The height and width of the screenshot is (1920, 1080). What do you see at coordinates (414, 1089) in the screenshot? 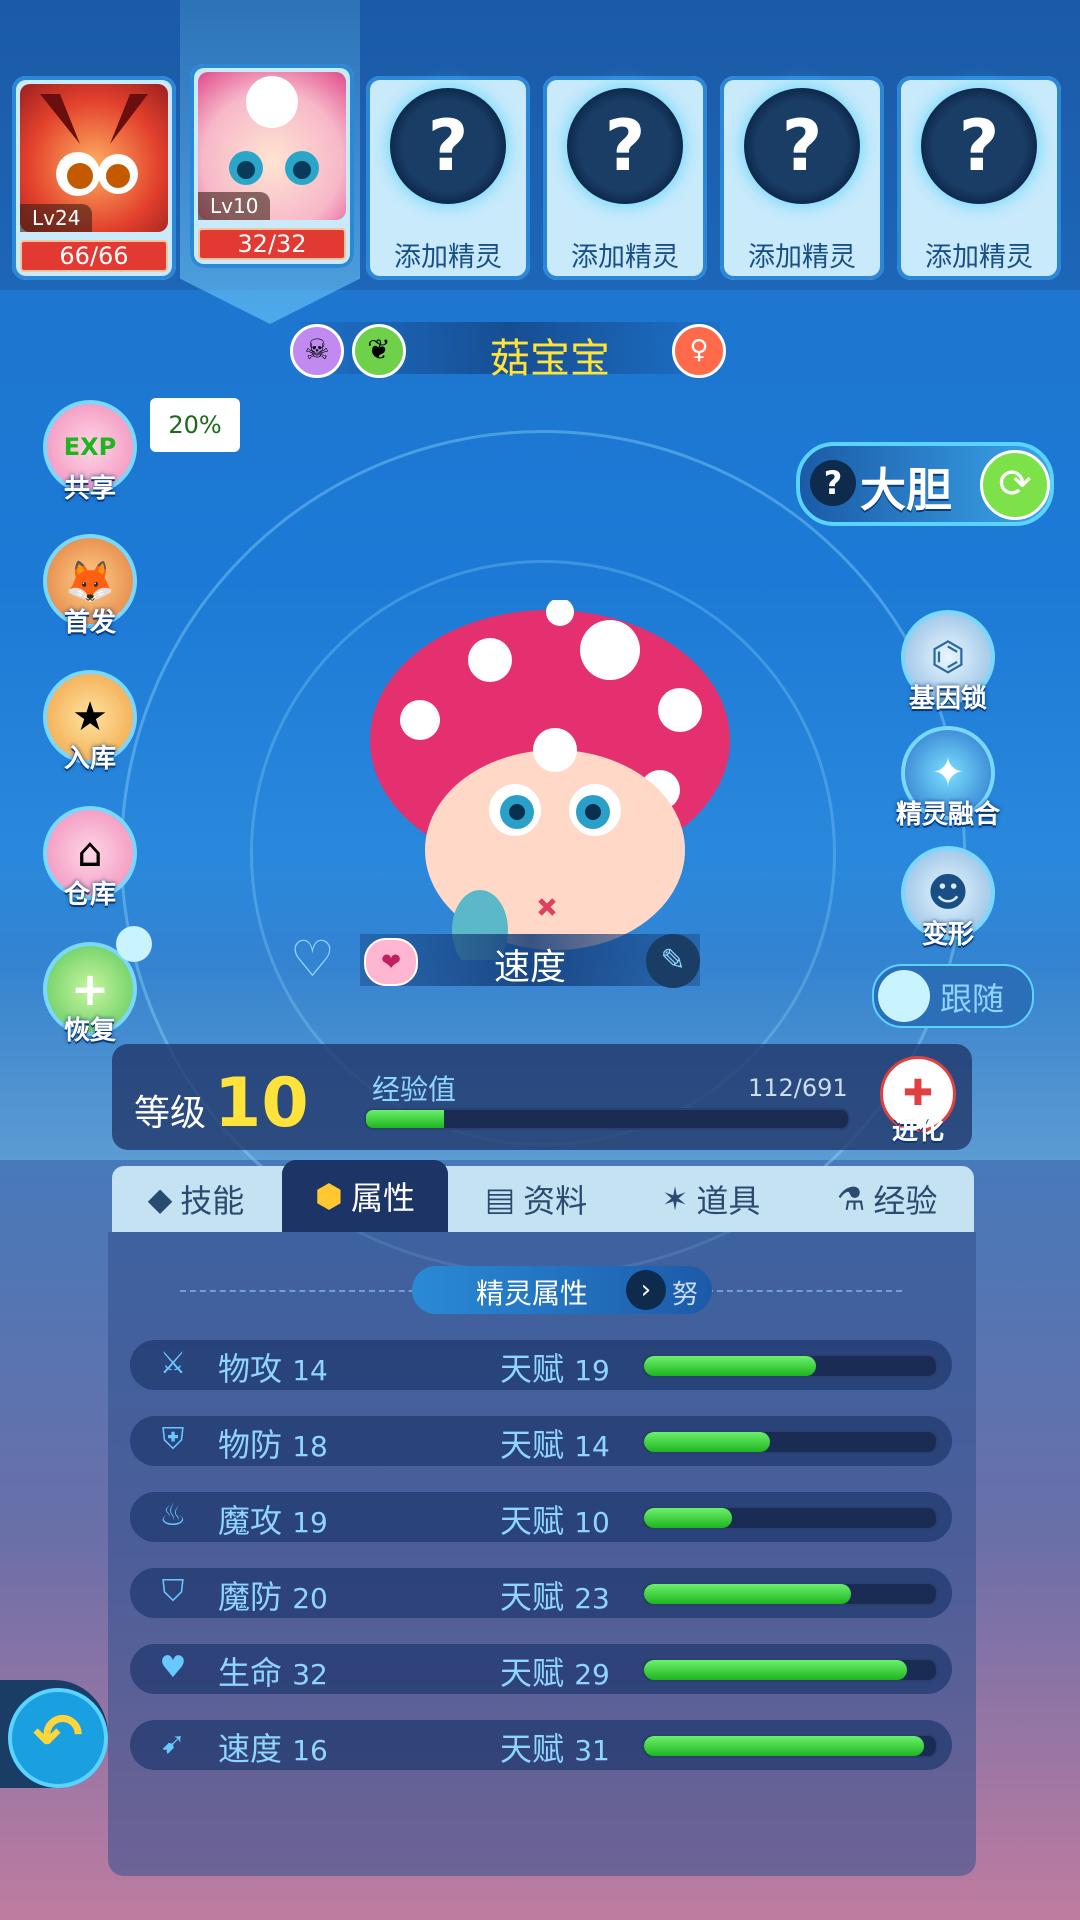
I see `exp-label: 经验值` at bounding box center [414, 1089].